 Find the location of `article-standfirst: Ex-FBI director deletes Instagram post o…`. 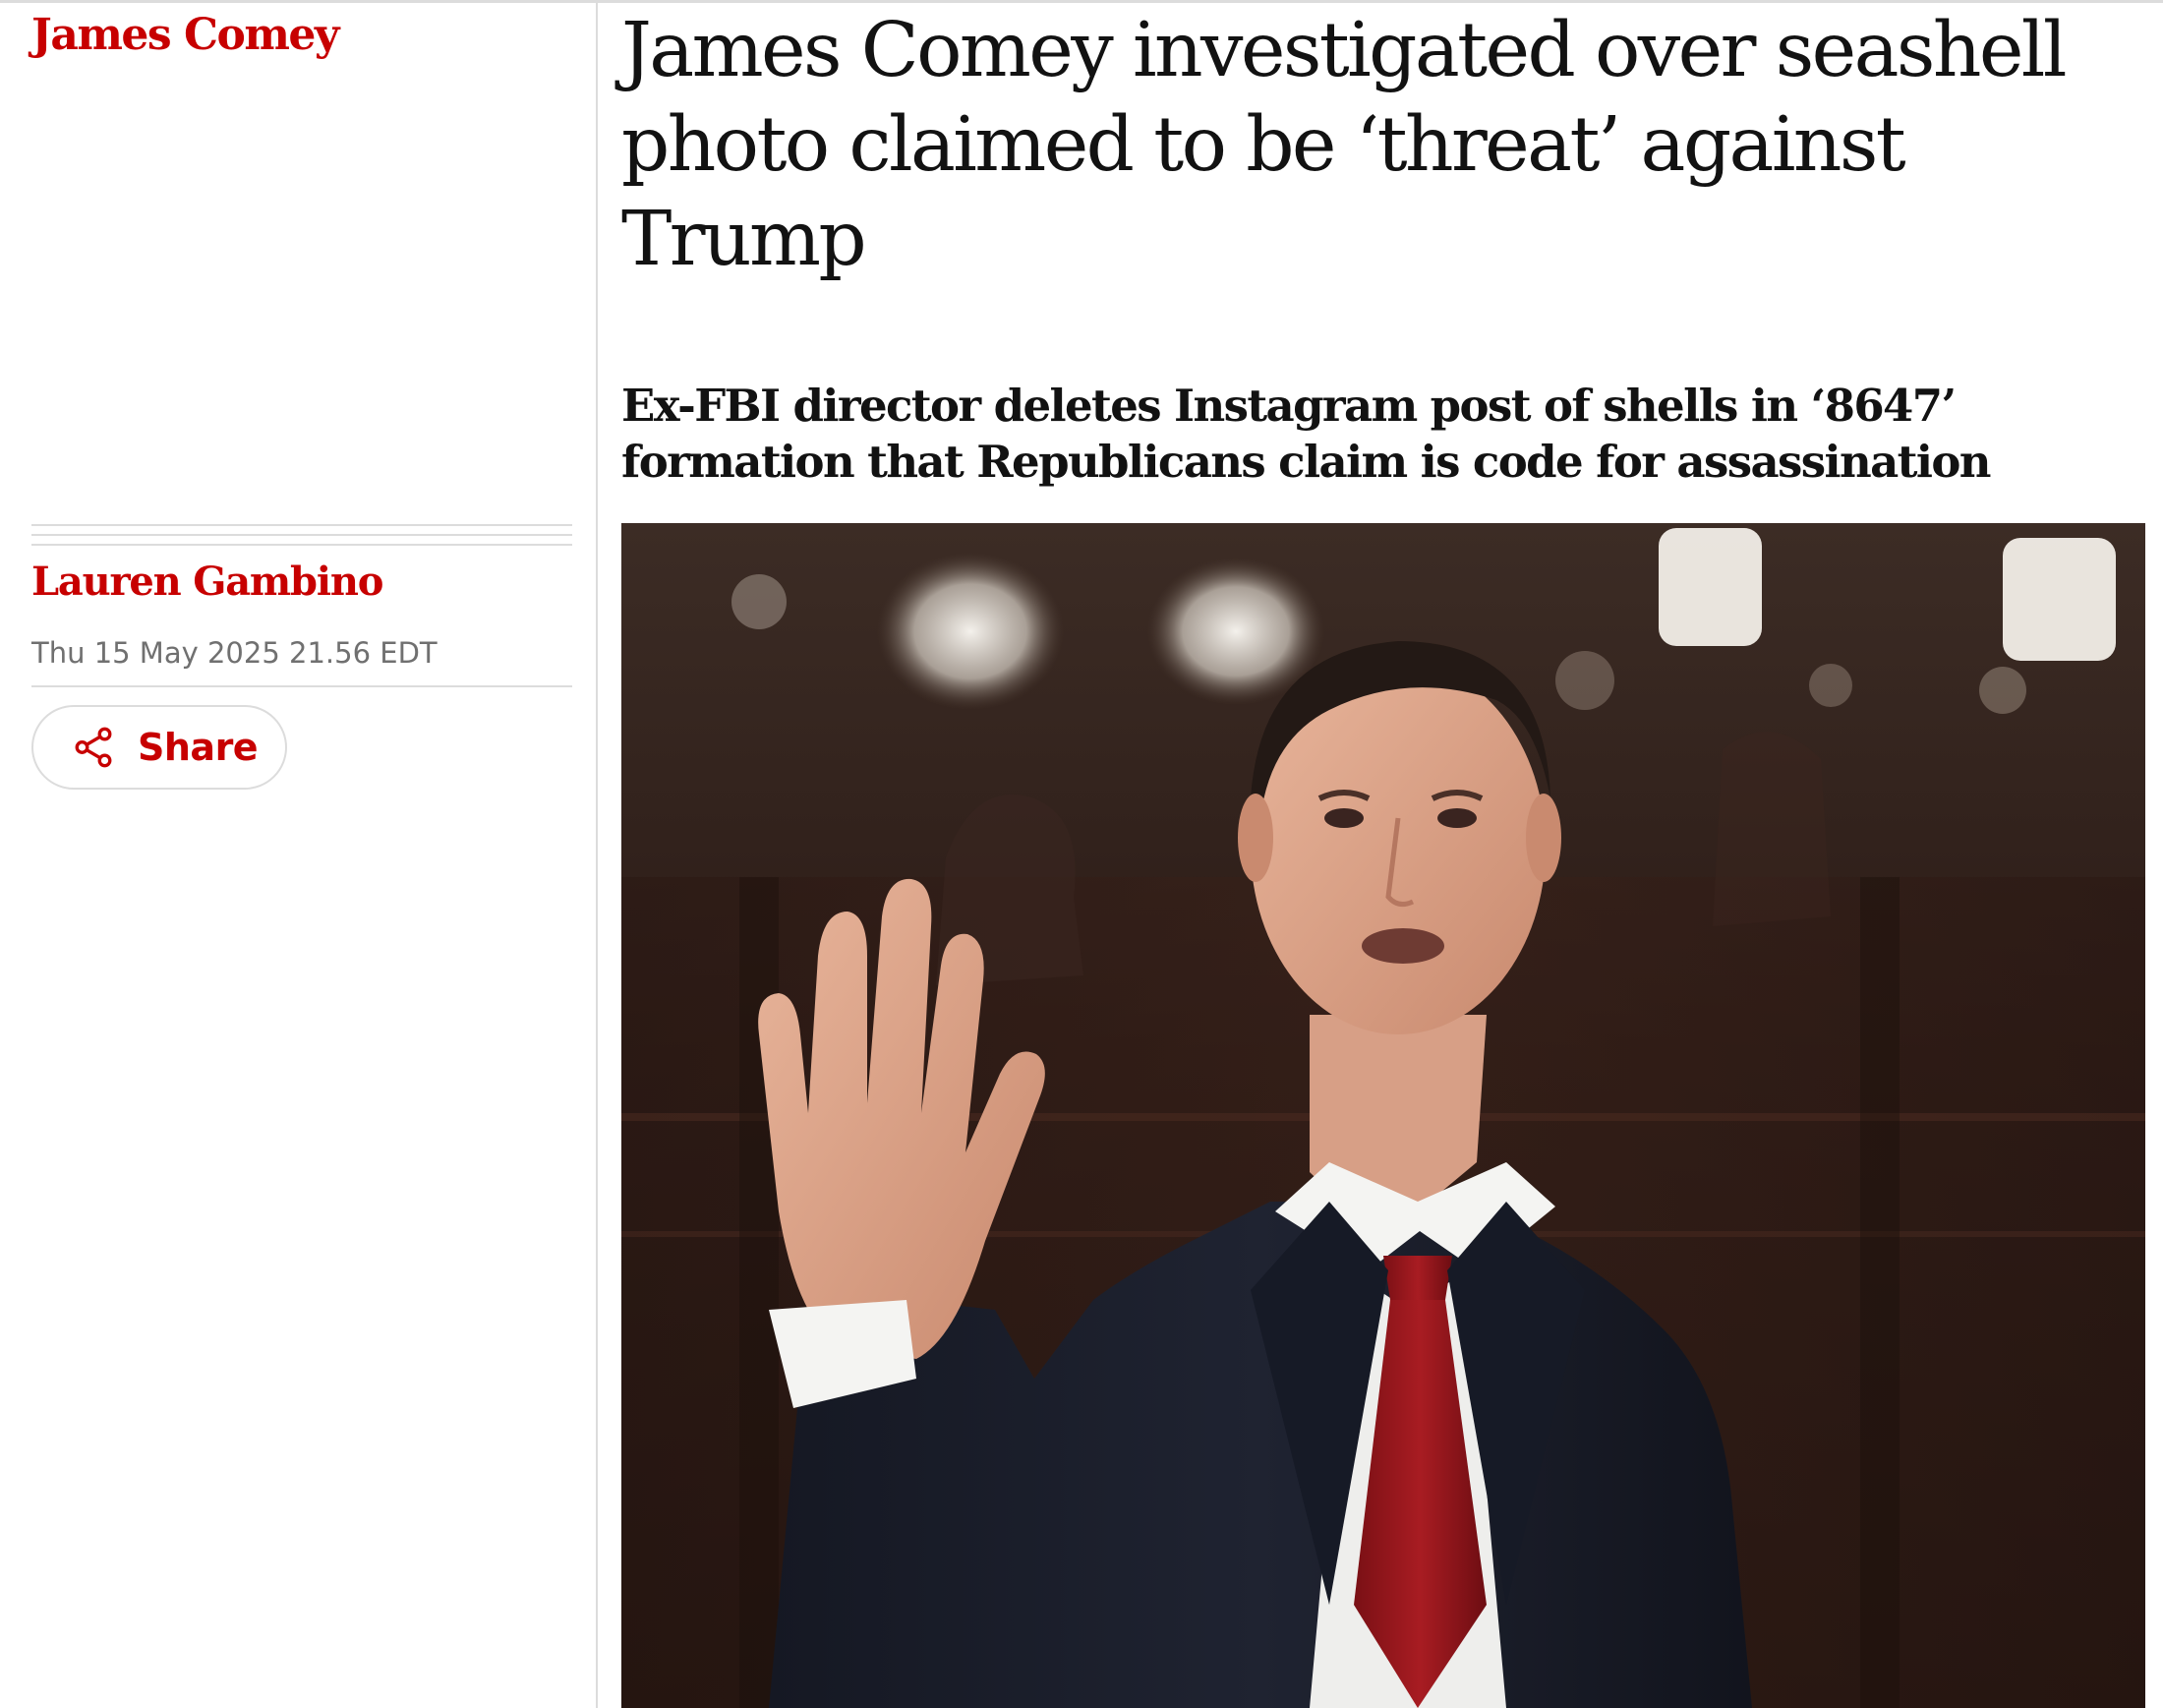

article-standfirst: Ex-FBI director deletes Instagram post o… is located at coordinates (1306, 434).